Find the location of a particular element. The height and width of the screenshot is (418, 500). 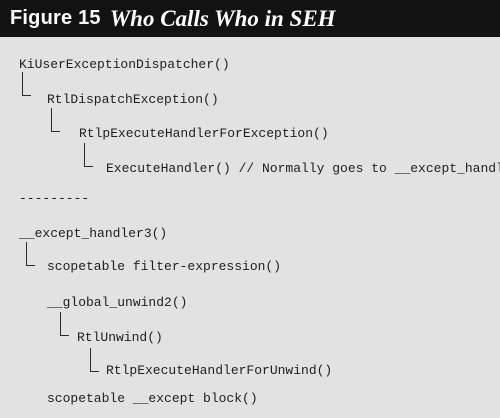

code-line-11: scopetable __except block() is located at coordinates (152, 398).